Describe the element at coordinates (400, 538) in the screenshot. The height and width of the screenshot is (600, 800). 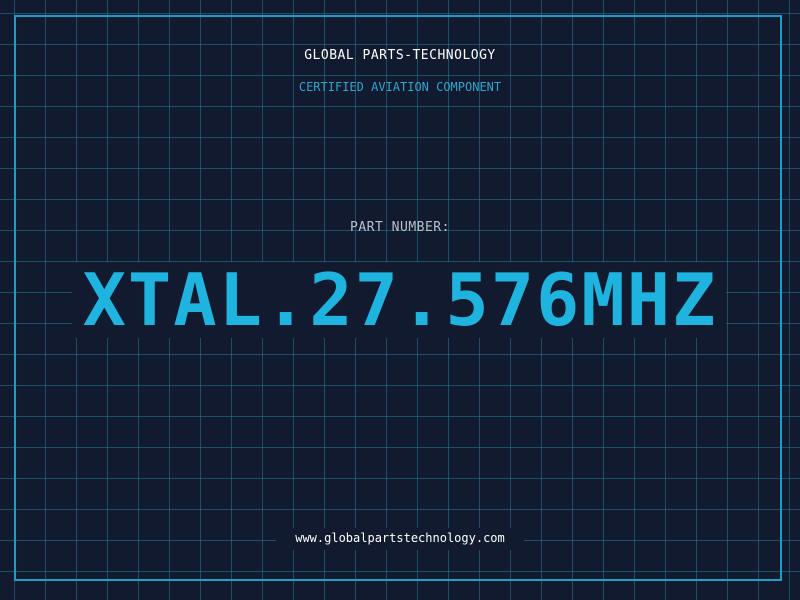
I see `website-url: www.globalpartstechnology.com` at that location.